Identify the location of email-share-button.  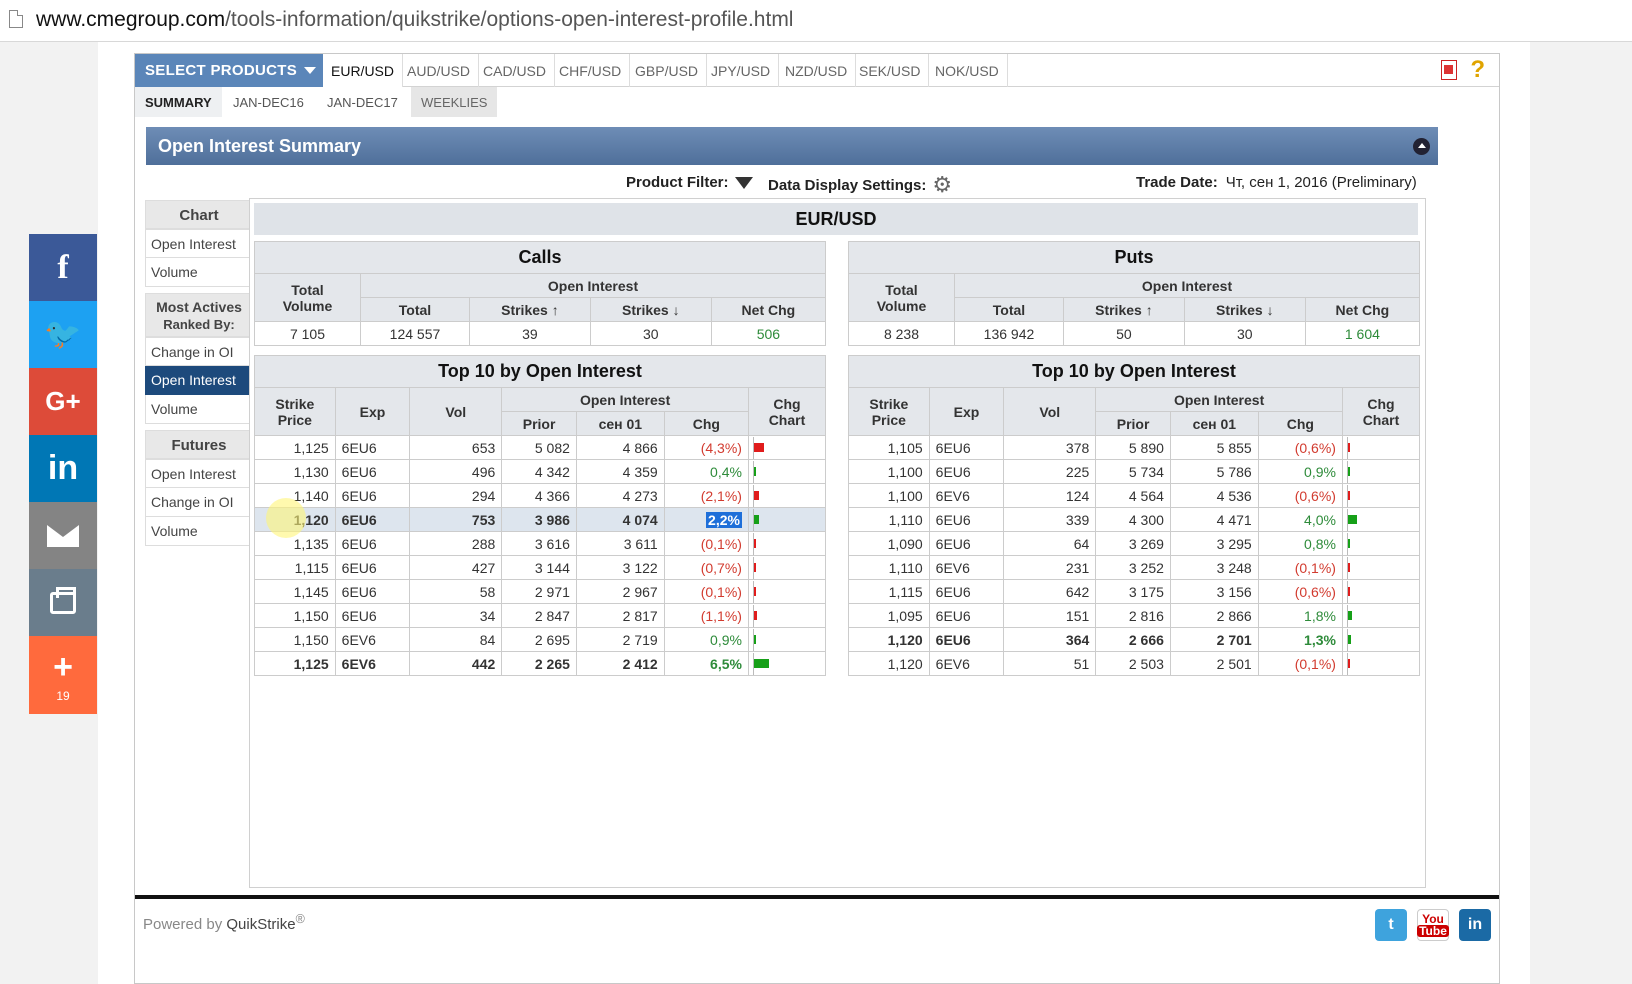
(63, 535).